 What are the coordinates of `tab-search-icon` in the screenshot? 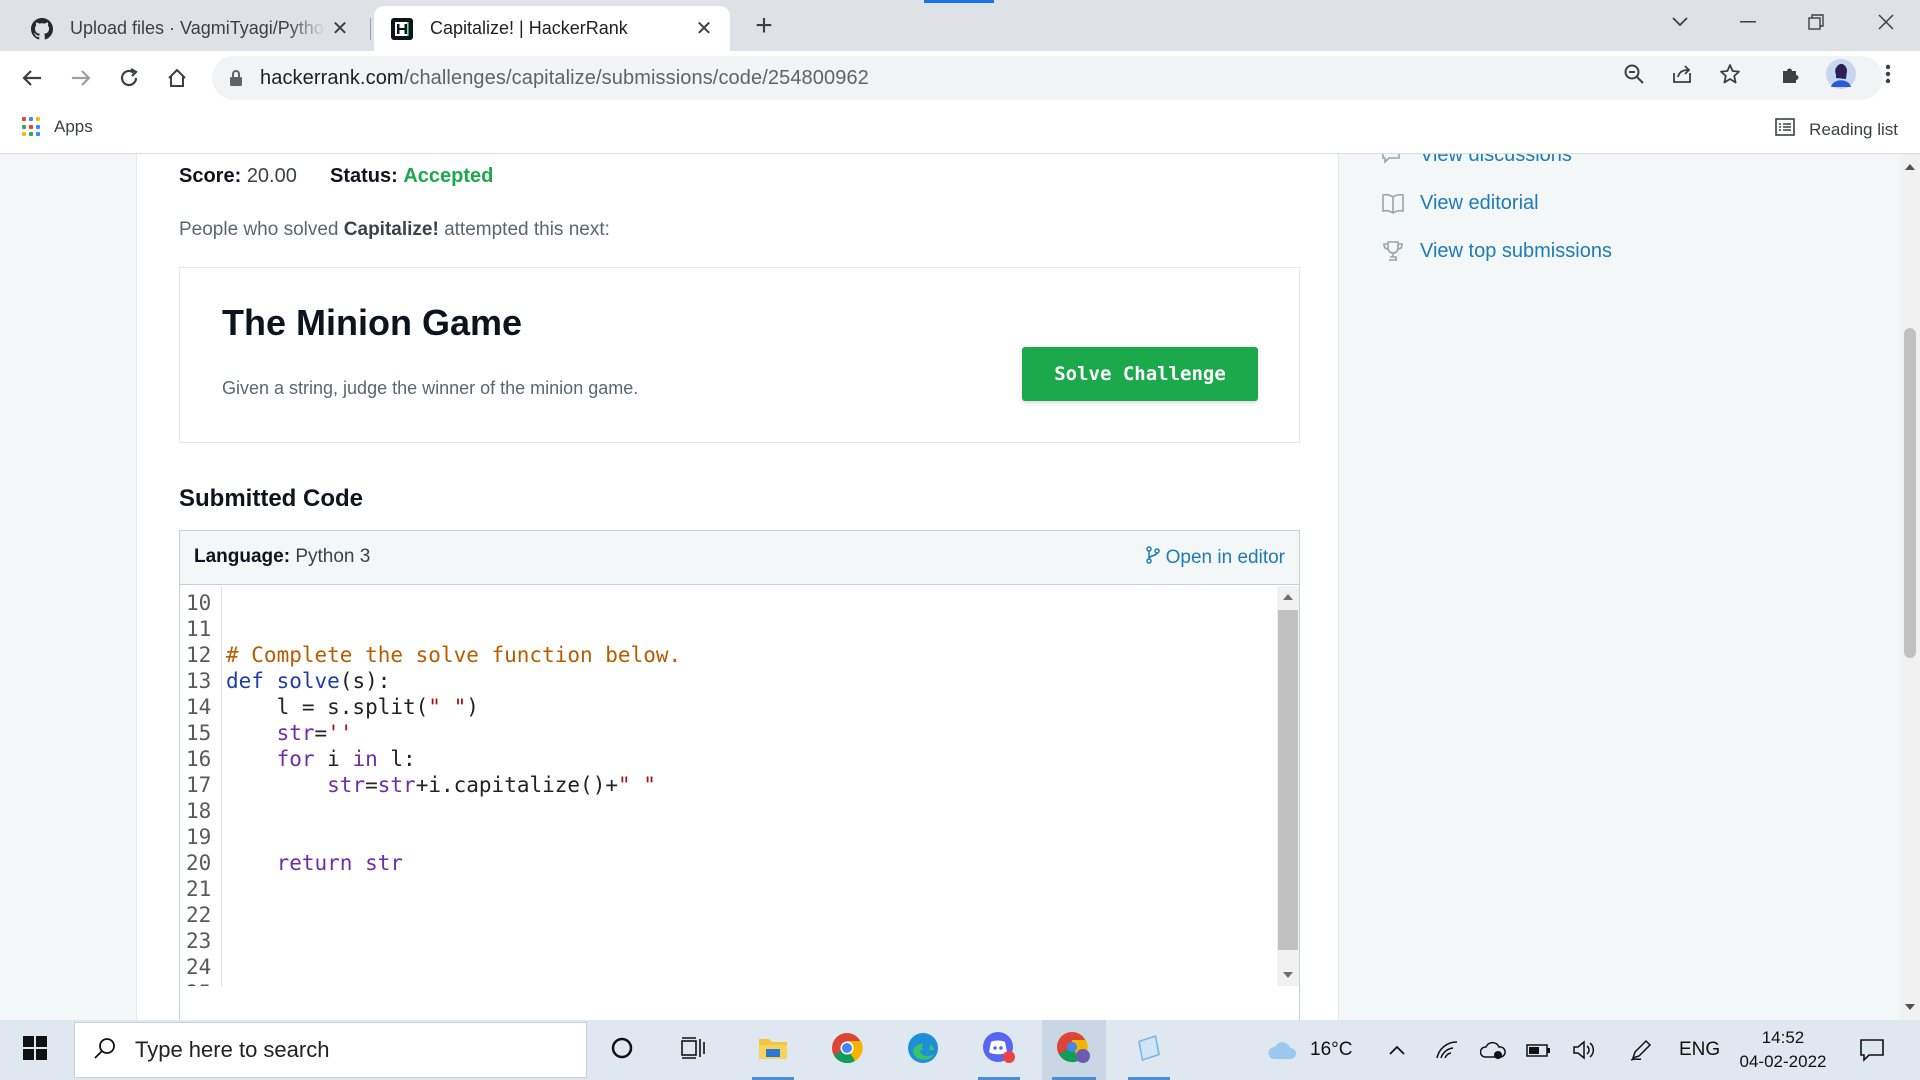 It's located at (1680, 22).